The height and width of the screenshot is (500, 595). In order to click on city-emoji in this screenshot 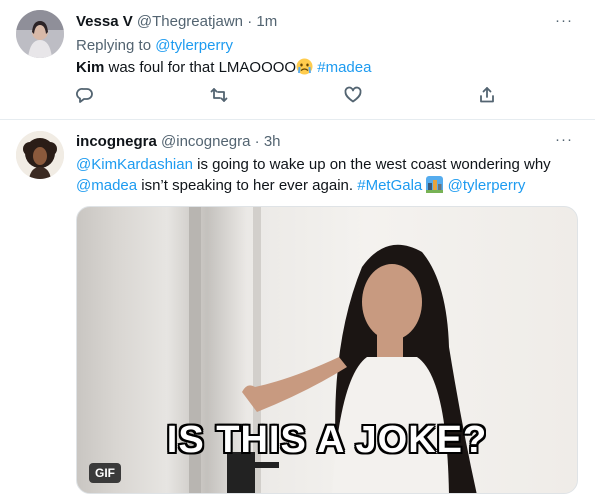, I will do `click(435, 184)`.